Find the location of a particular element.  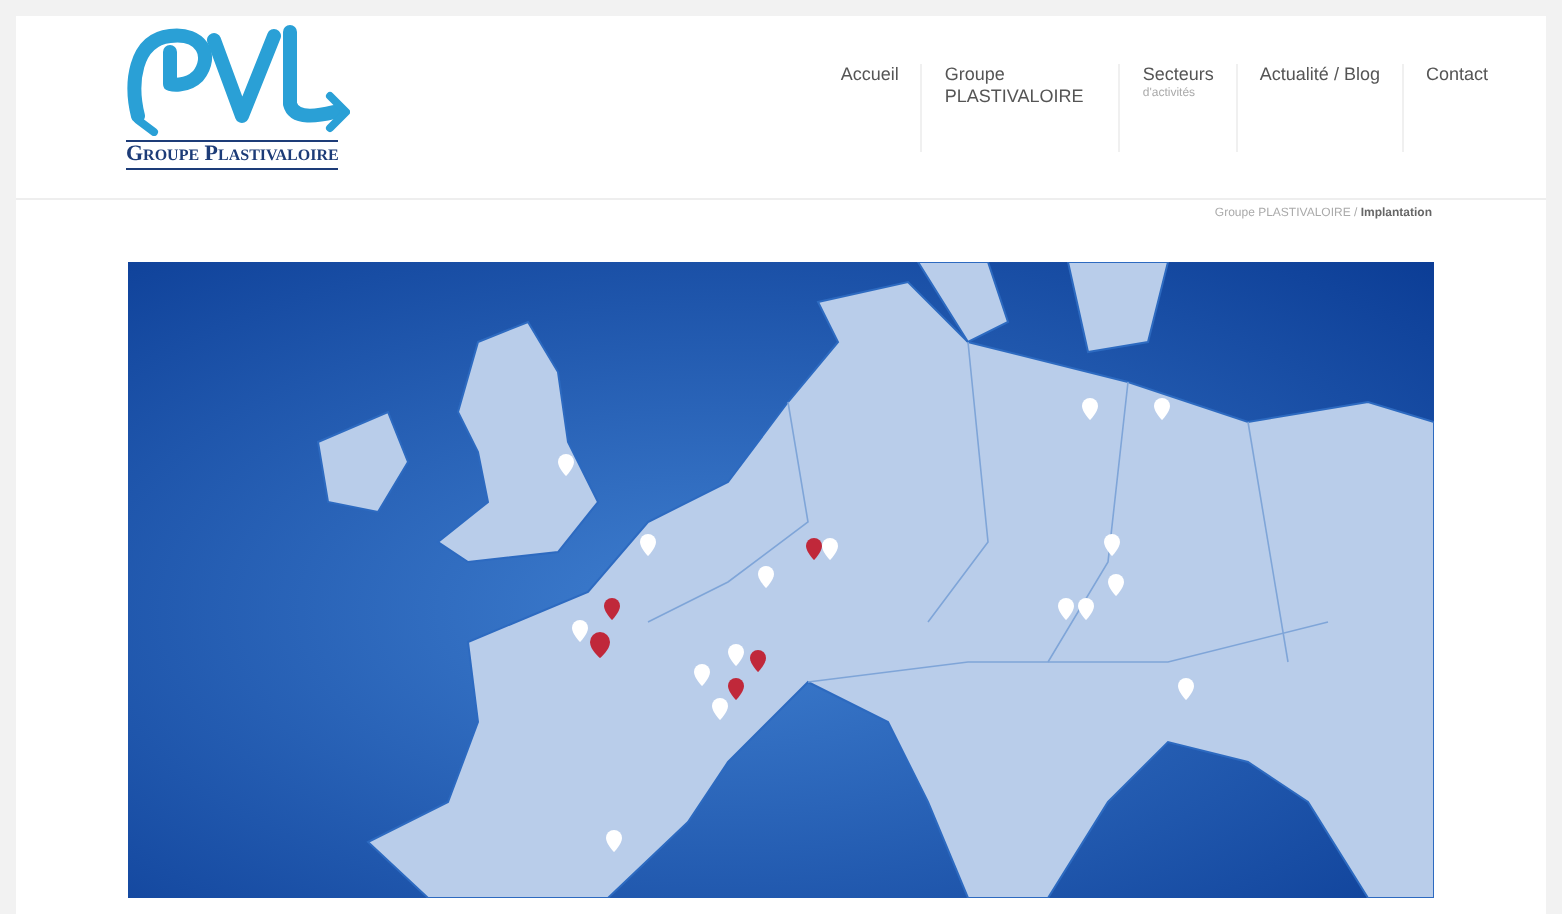

logo-icon is located at coordinates (238, 80).